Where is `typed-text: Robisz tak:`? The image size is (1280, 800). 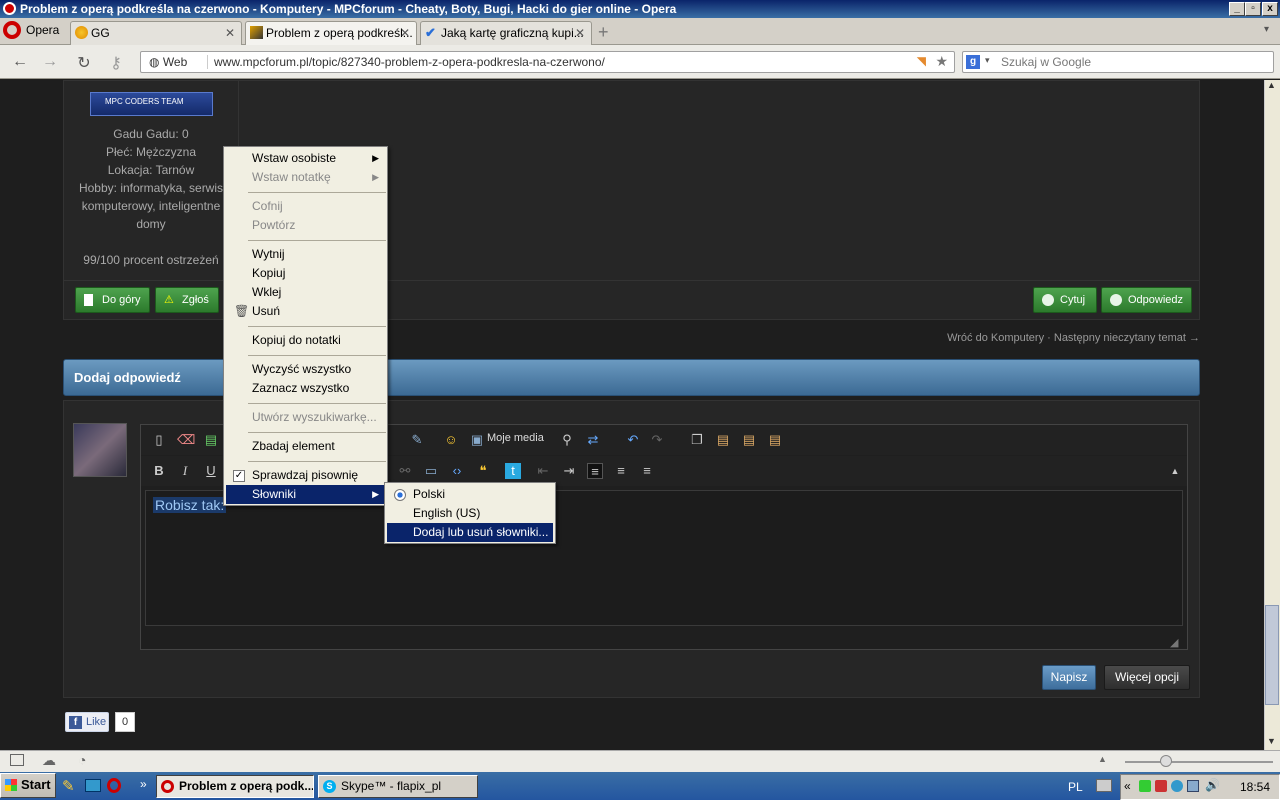
typed-text: Robisz tak: is located at coordinates (190, 505).